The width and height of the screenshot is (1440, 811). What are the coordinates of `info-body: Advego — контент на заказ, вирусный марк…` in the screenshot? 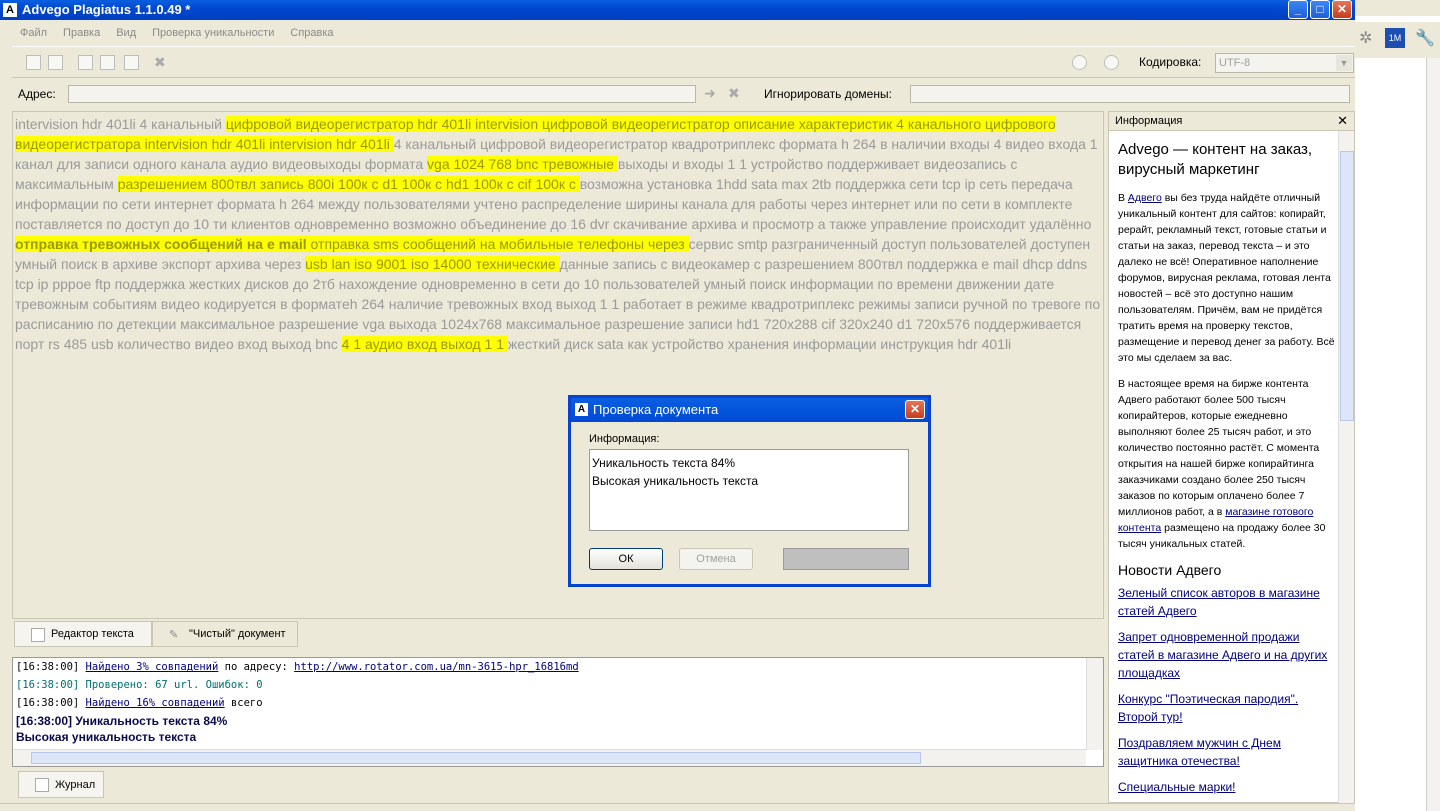 It's located at (1227, 472).